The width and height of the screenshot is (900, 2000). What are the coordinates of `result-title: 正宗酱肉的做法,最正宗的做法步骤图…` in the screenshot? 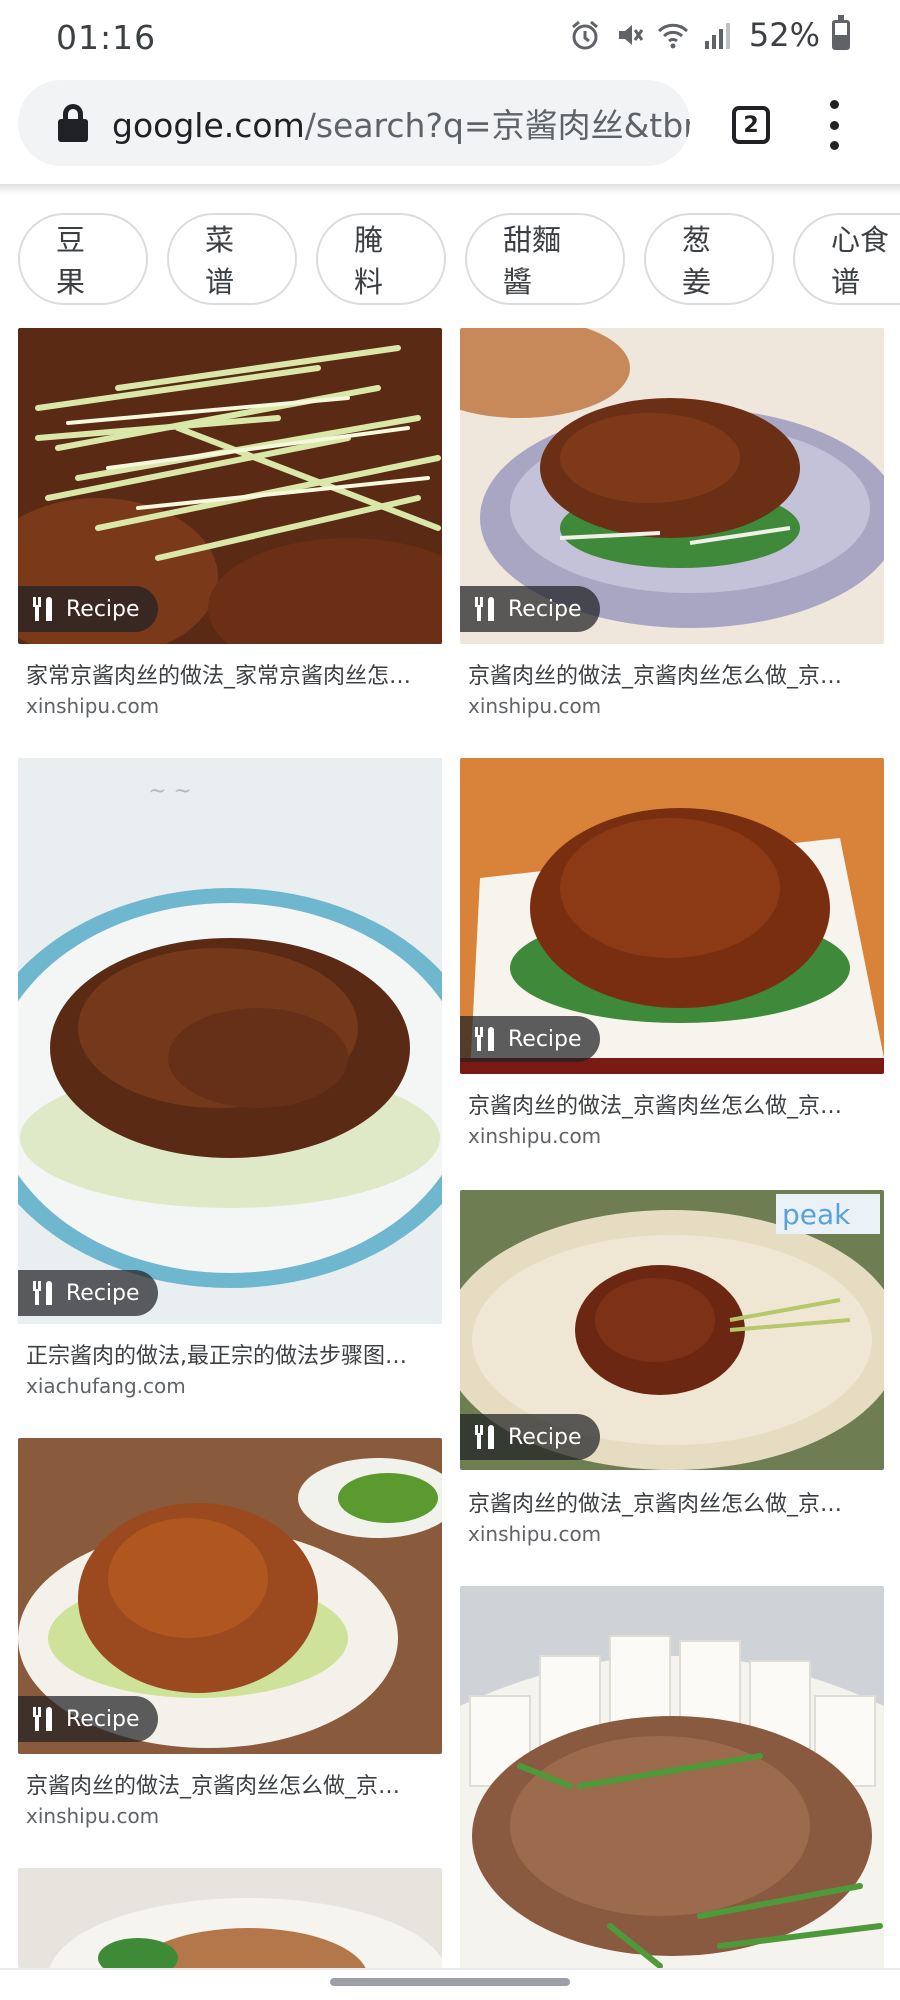 It's located at (231, 1354).